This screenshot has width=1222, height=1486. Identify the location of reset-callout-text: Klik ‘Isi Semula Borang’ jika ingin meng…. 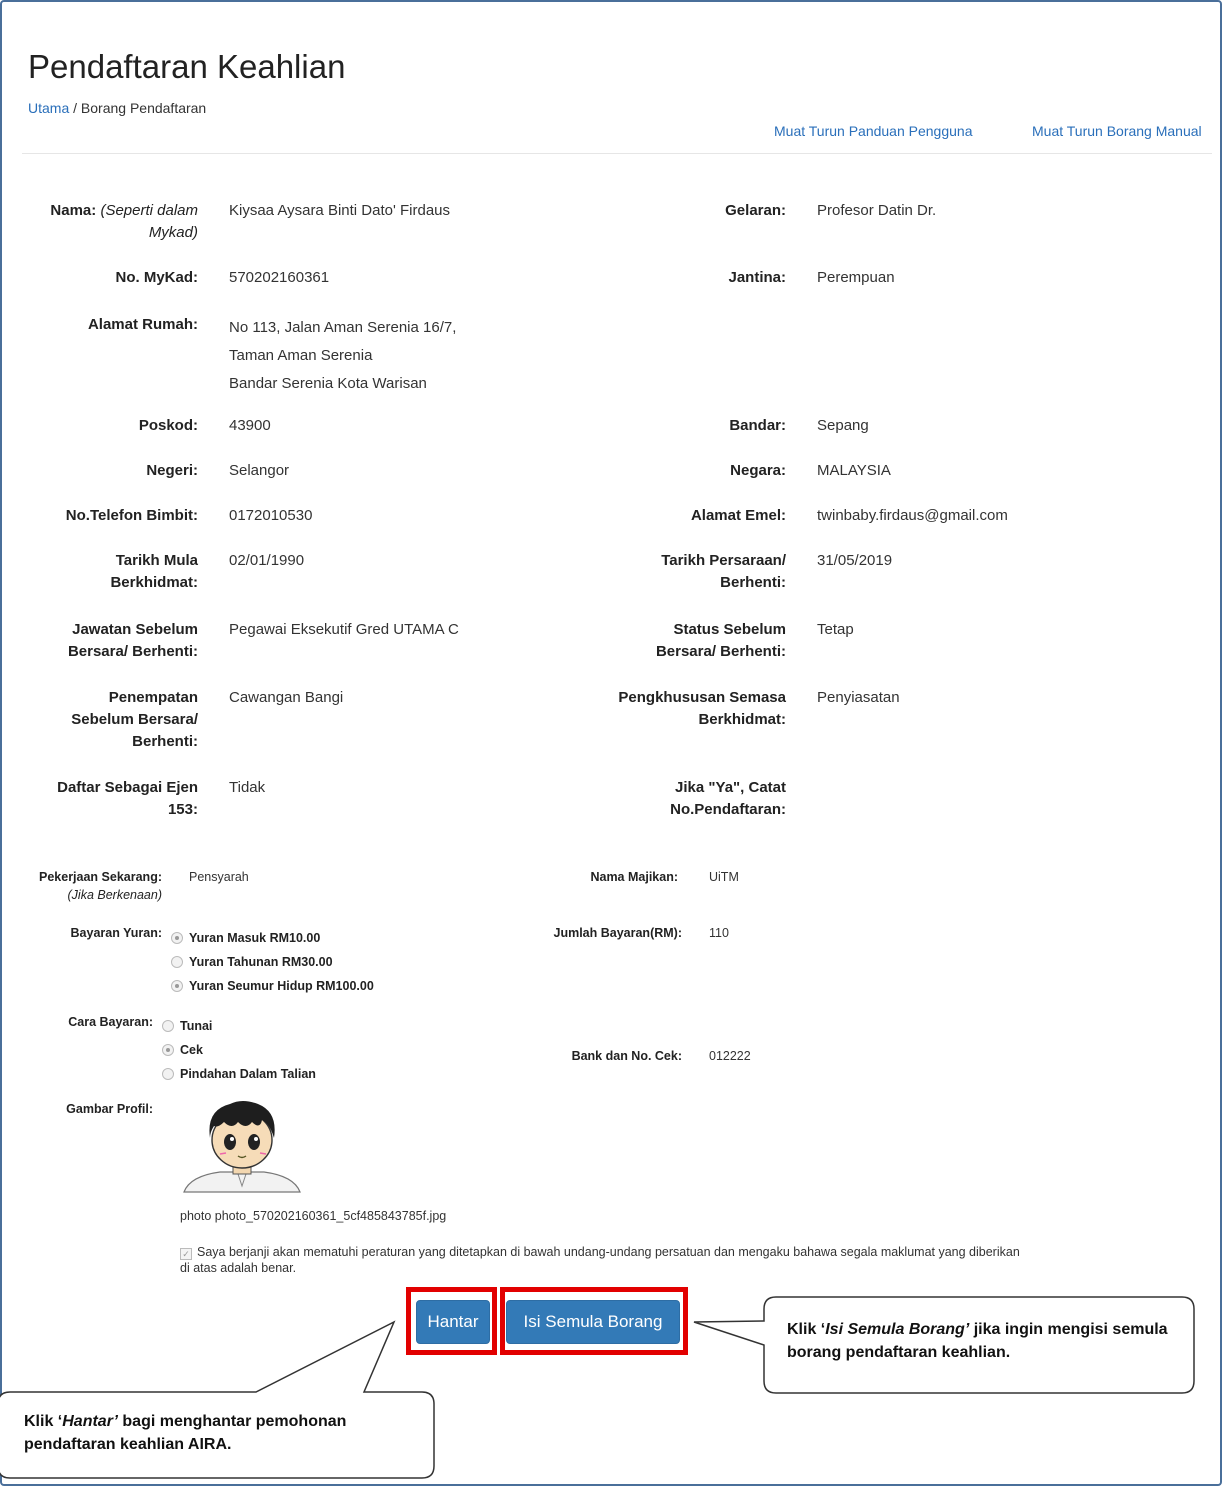
(977, 1341).